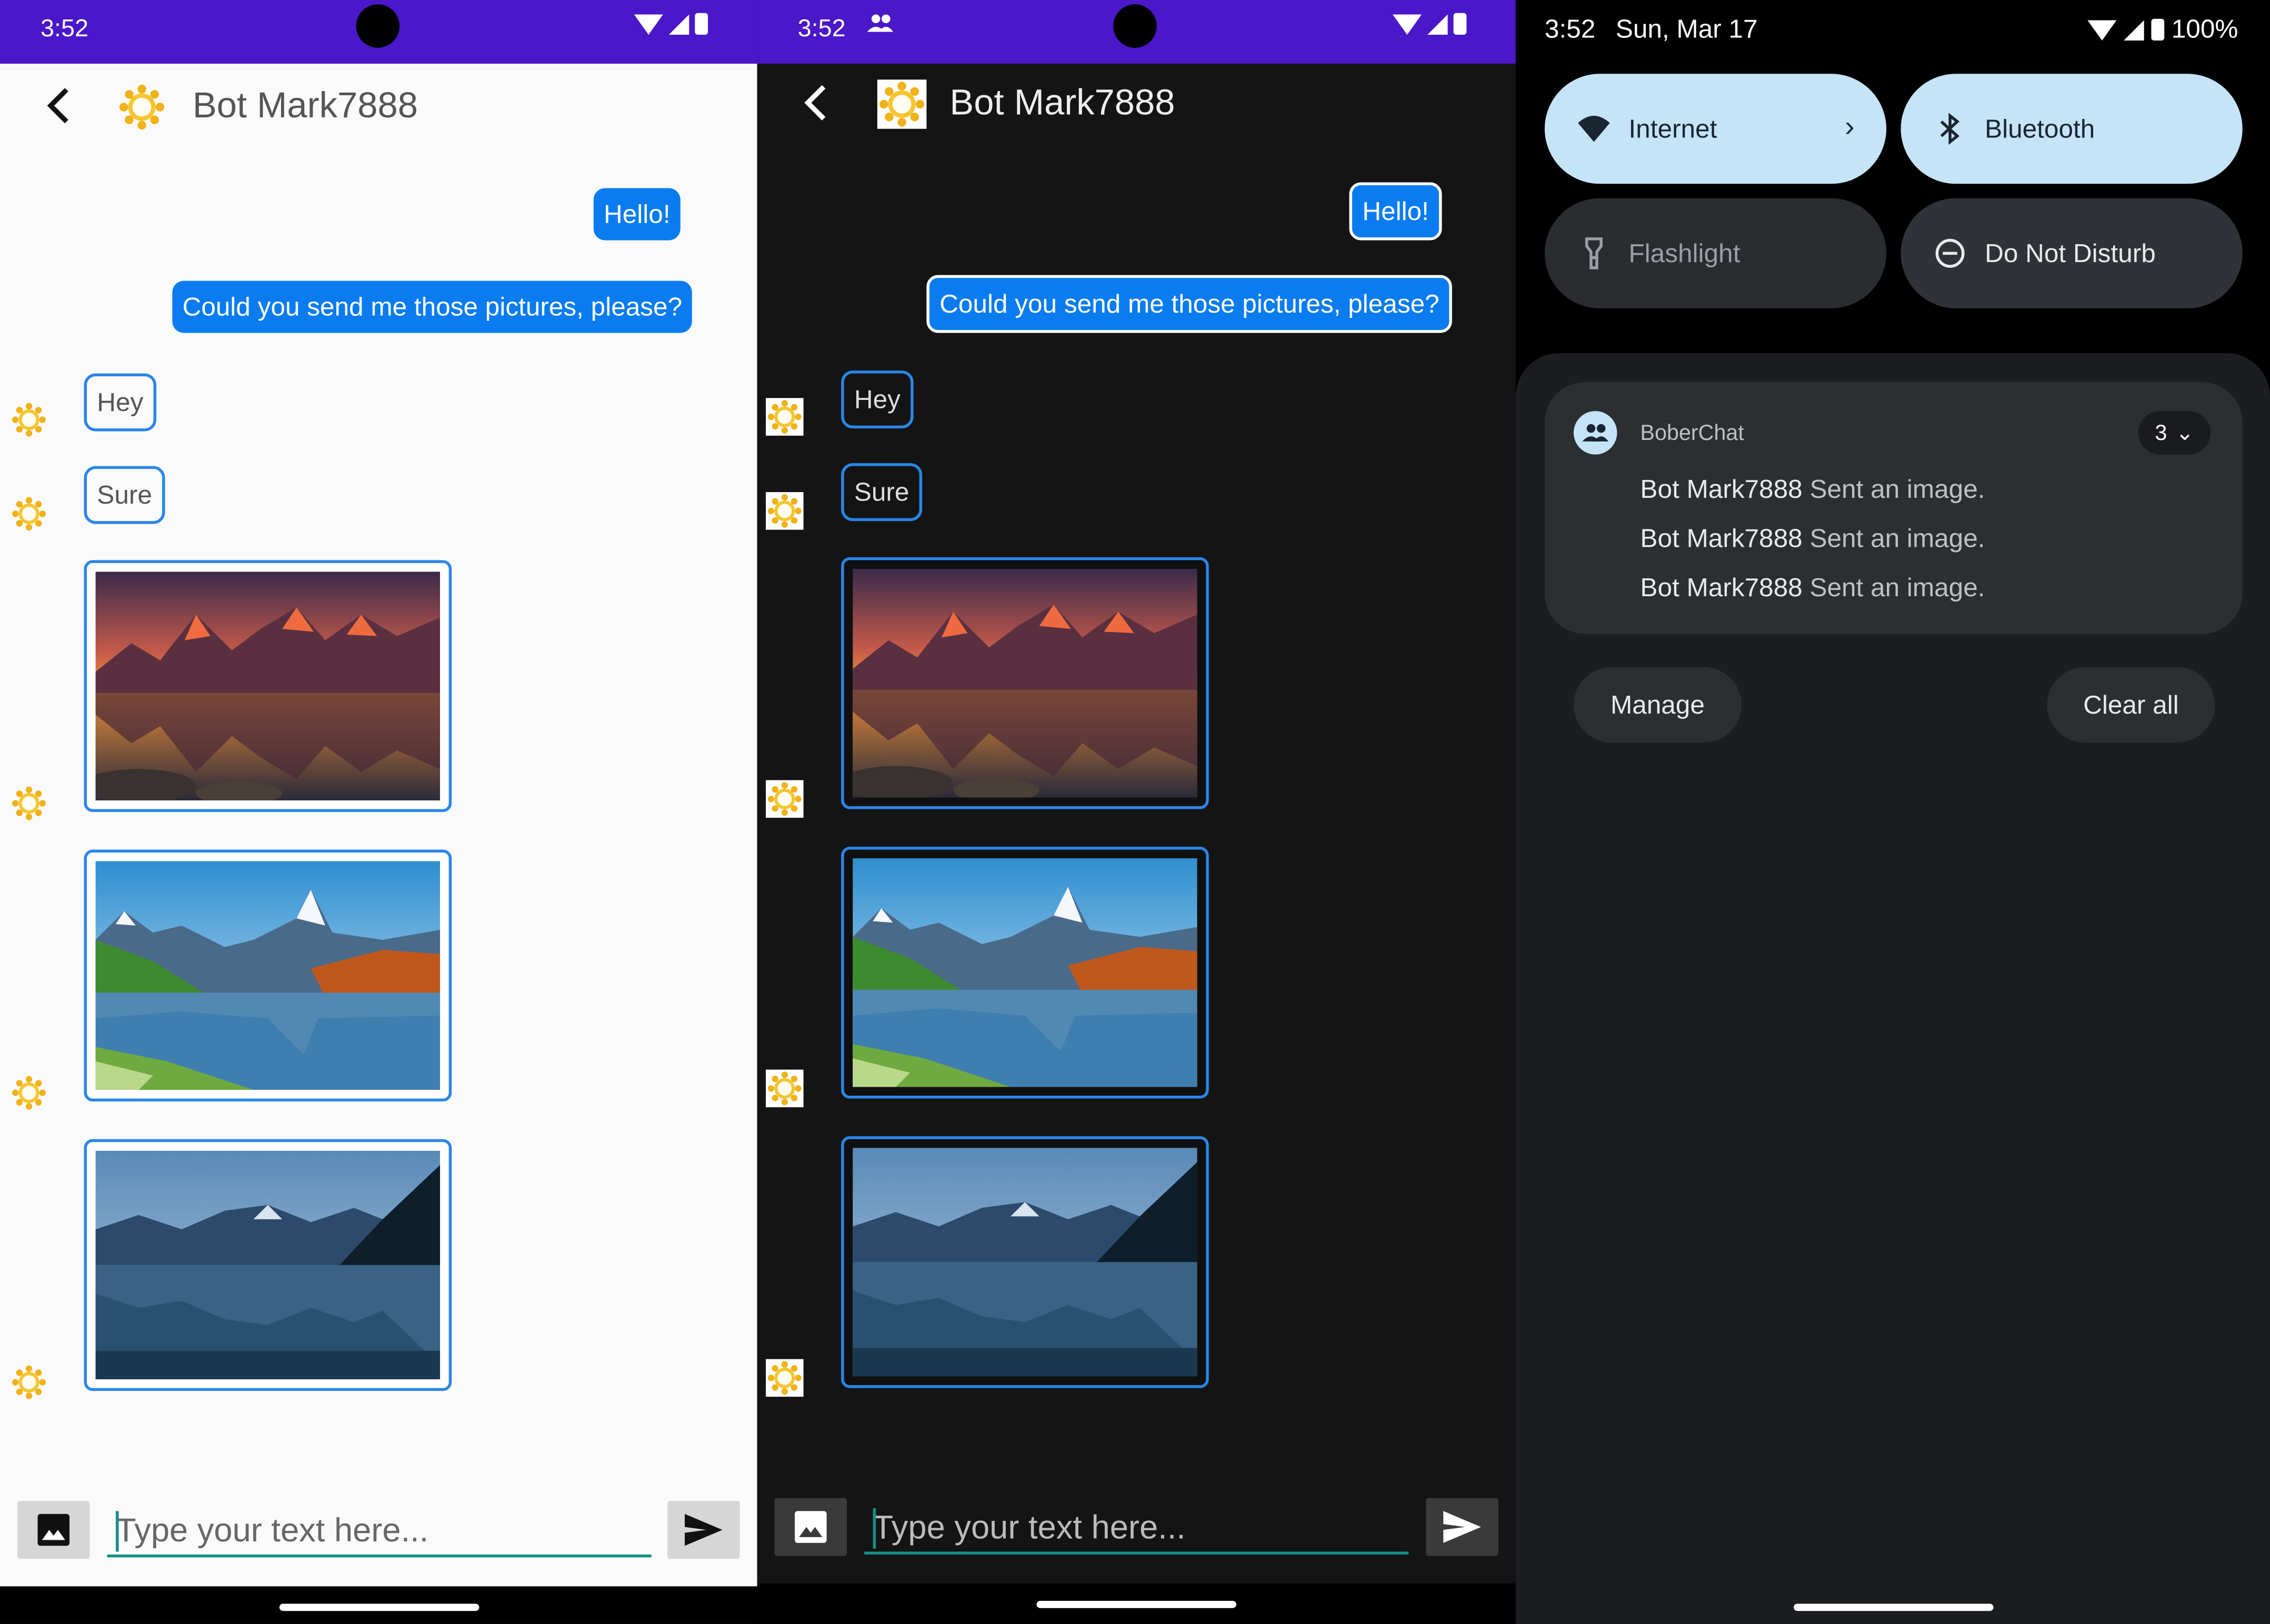 This screenshot has width=2270, height=1624. I want to click on shade-time: 3:52, so click(1570, 29).